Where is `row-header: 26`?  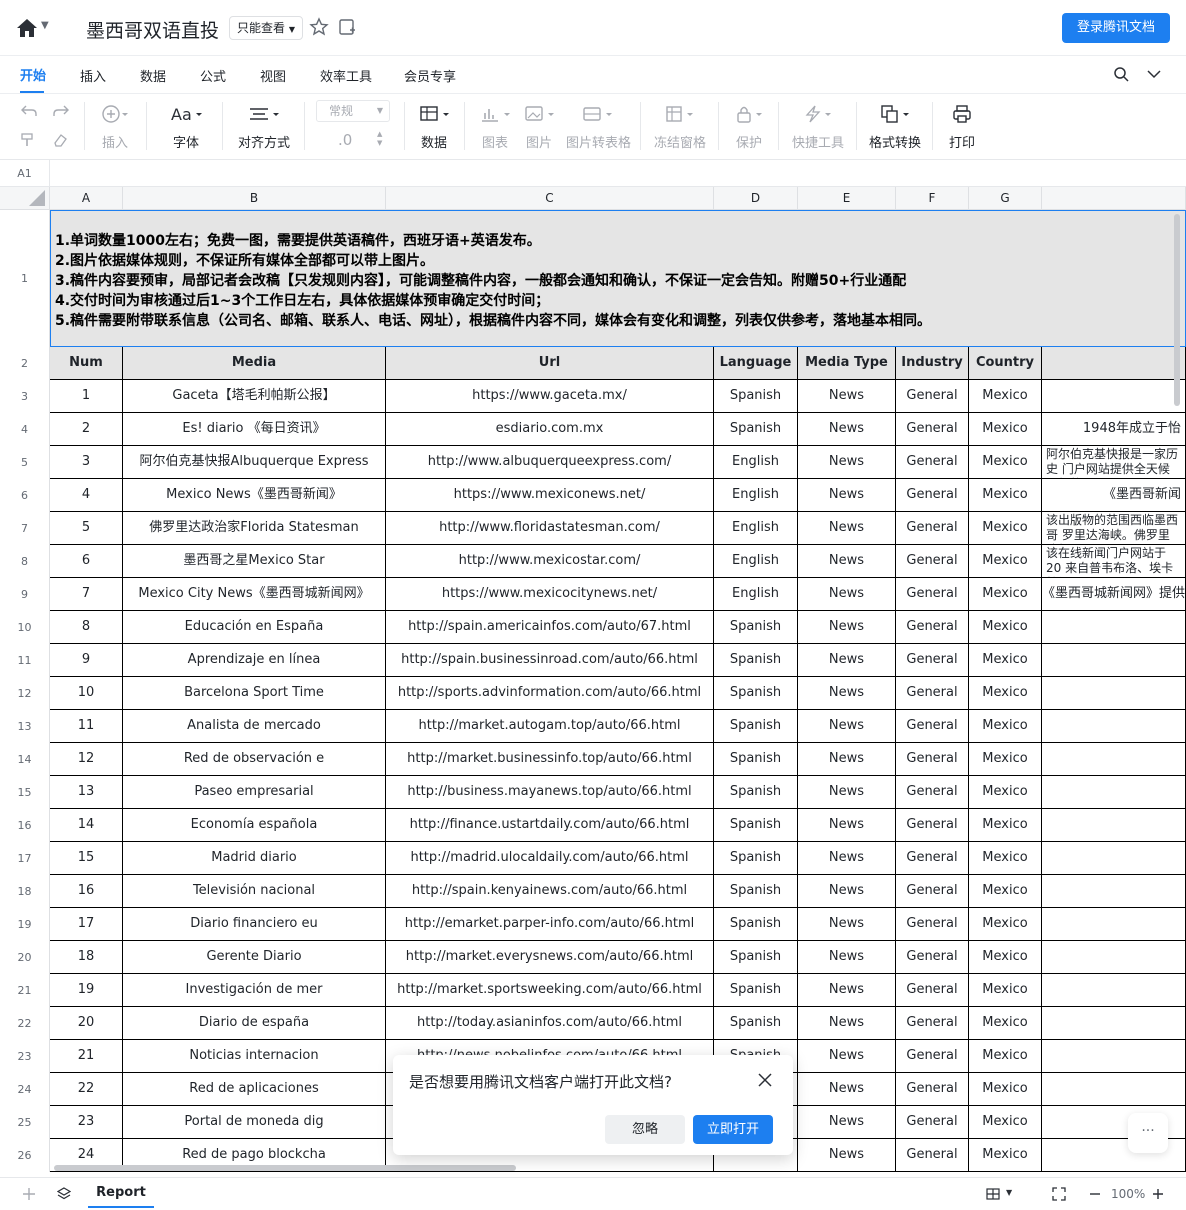
row-header: 26 is located at coordinates (25, 1155).